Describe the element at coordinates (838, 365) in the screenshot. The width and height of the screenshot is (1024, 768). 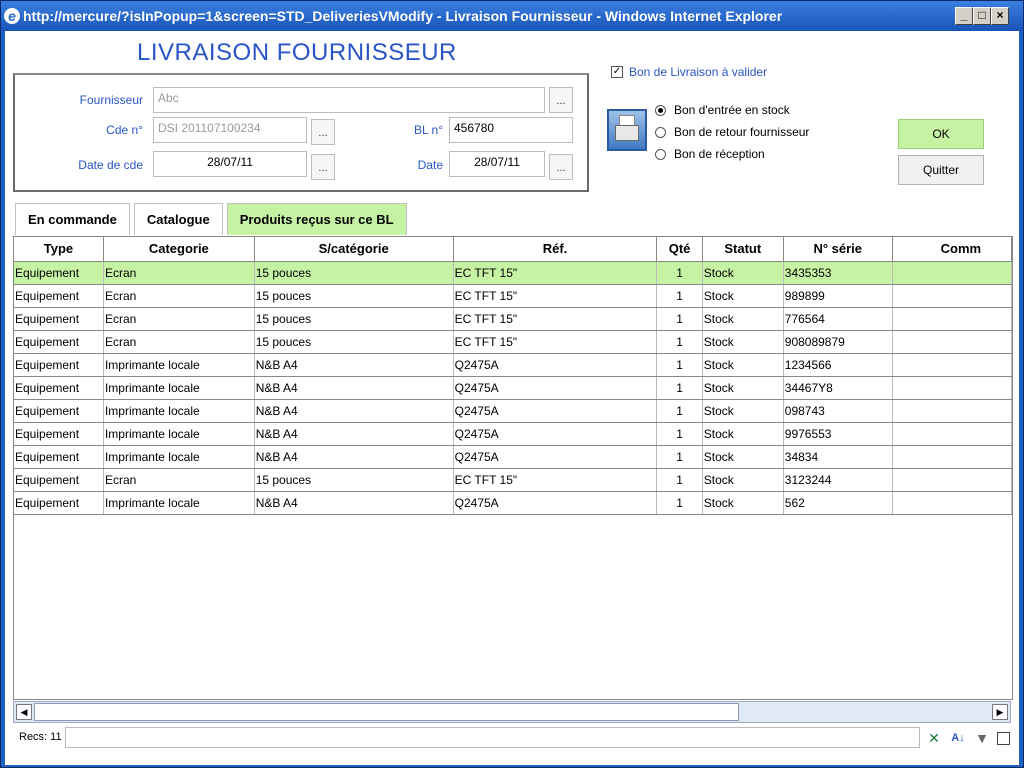
I see `table-cell: 1234566` at that location.